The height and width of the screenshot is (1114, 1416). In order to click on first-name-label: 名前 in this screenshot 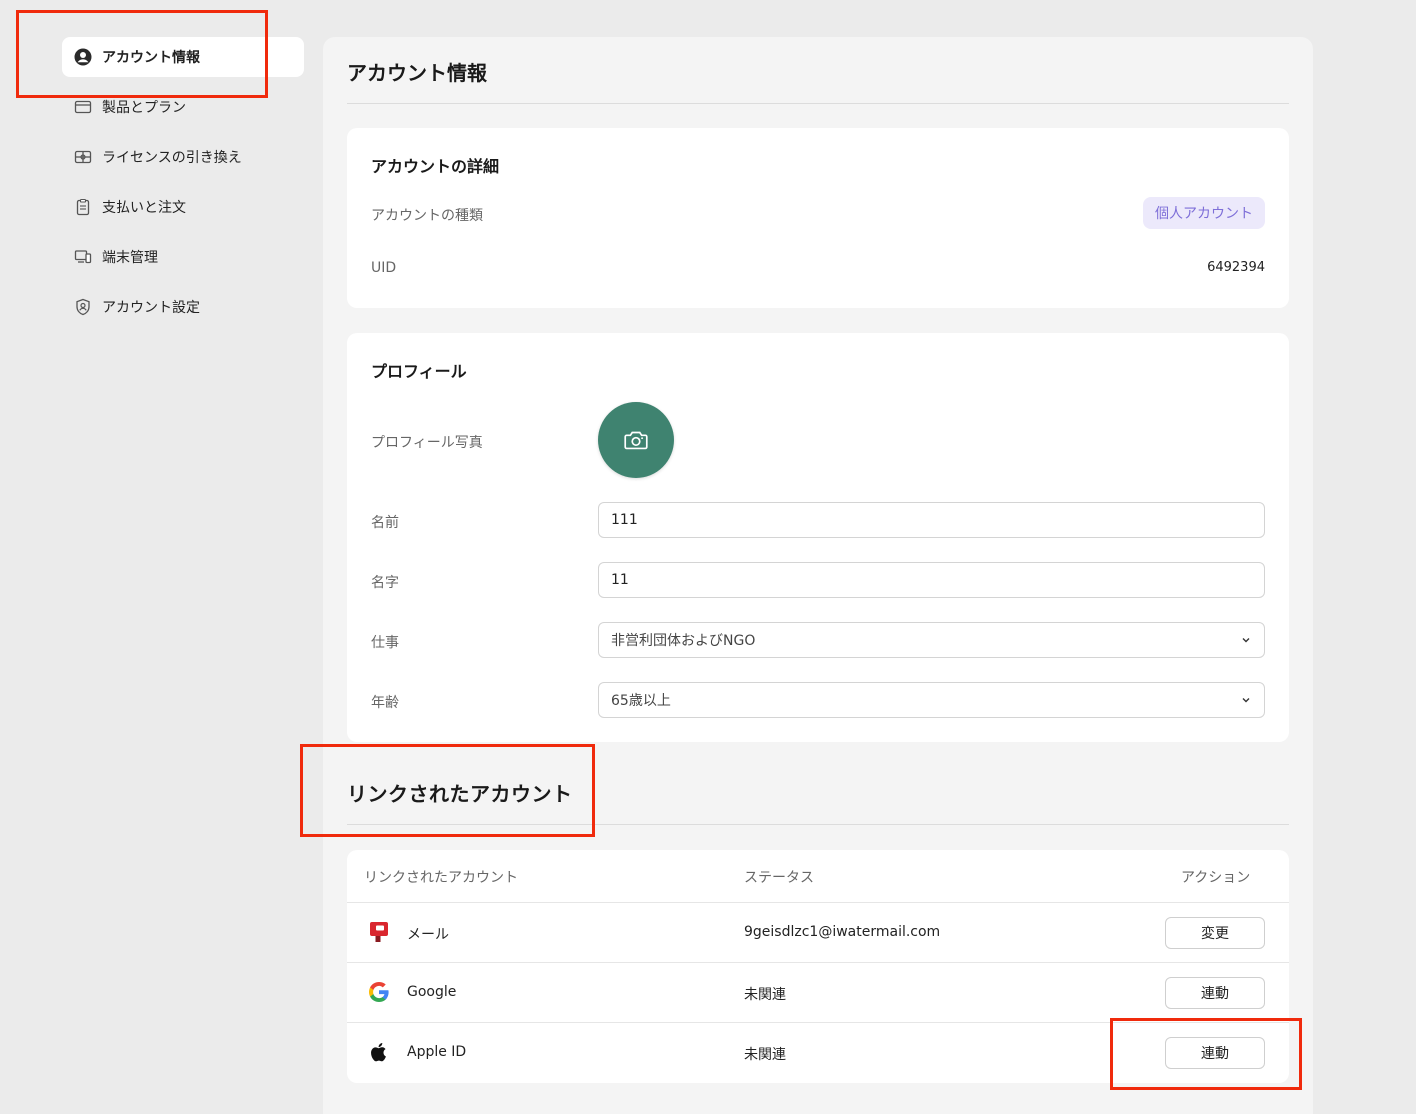, I will do `click(385, 523)`.